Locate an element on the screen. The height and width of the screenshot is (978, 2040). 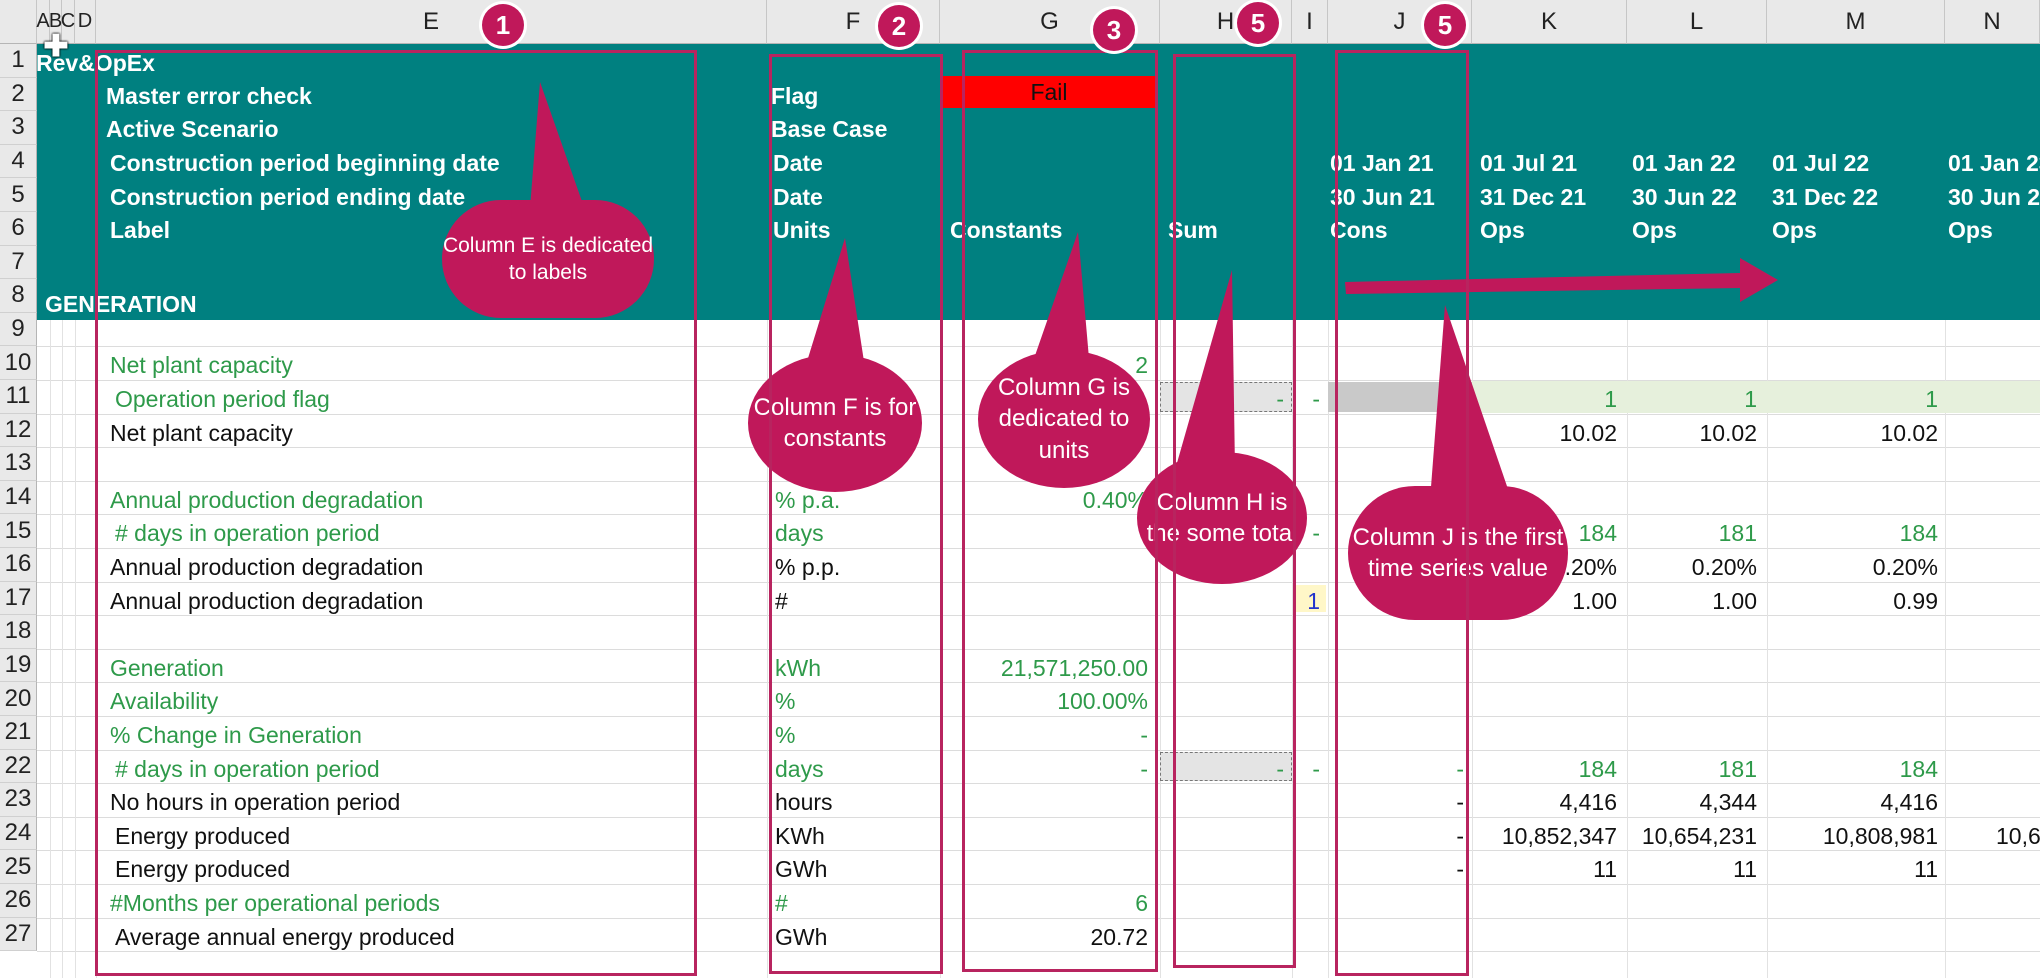
number-badge-4: 5 is located at coordinates (1258, 23).